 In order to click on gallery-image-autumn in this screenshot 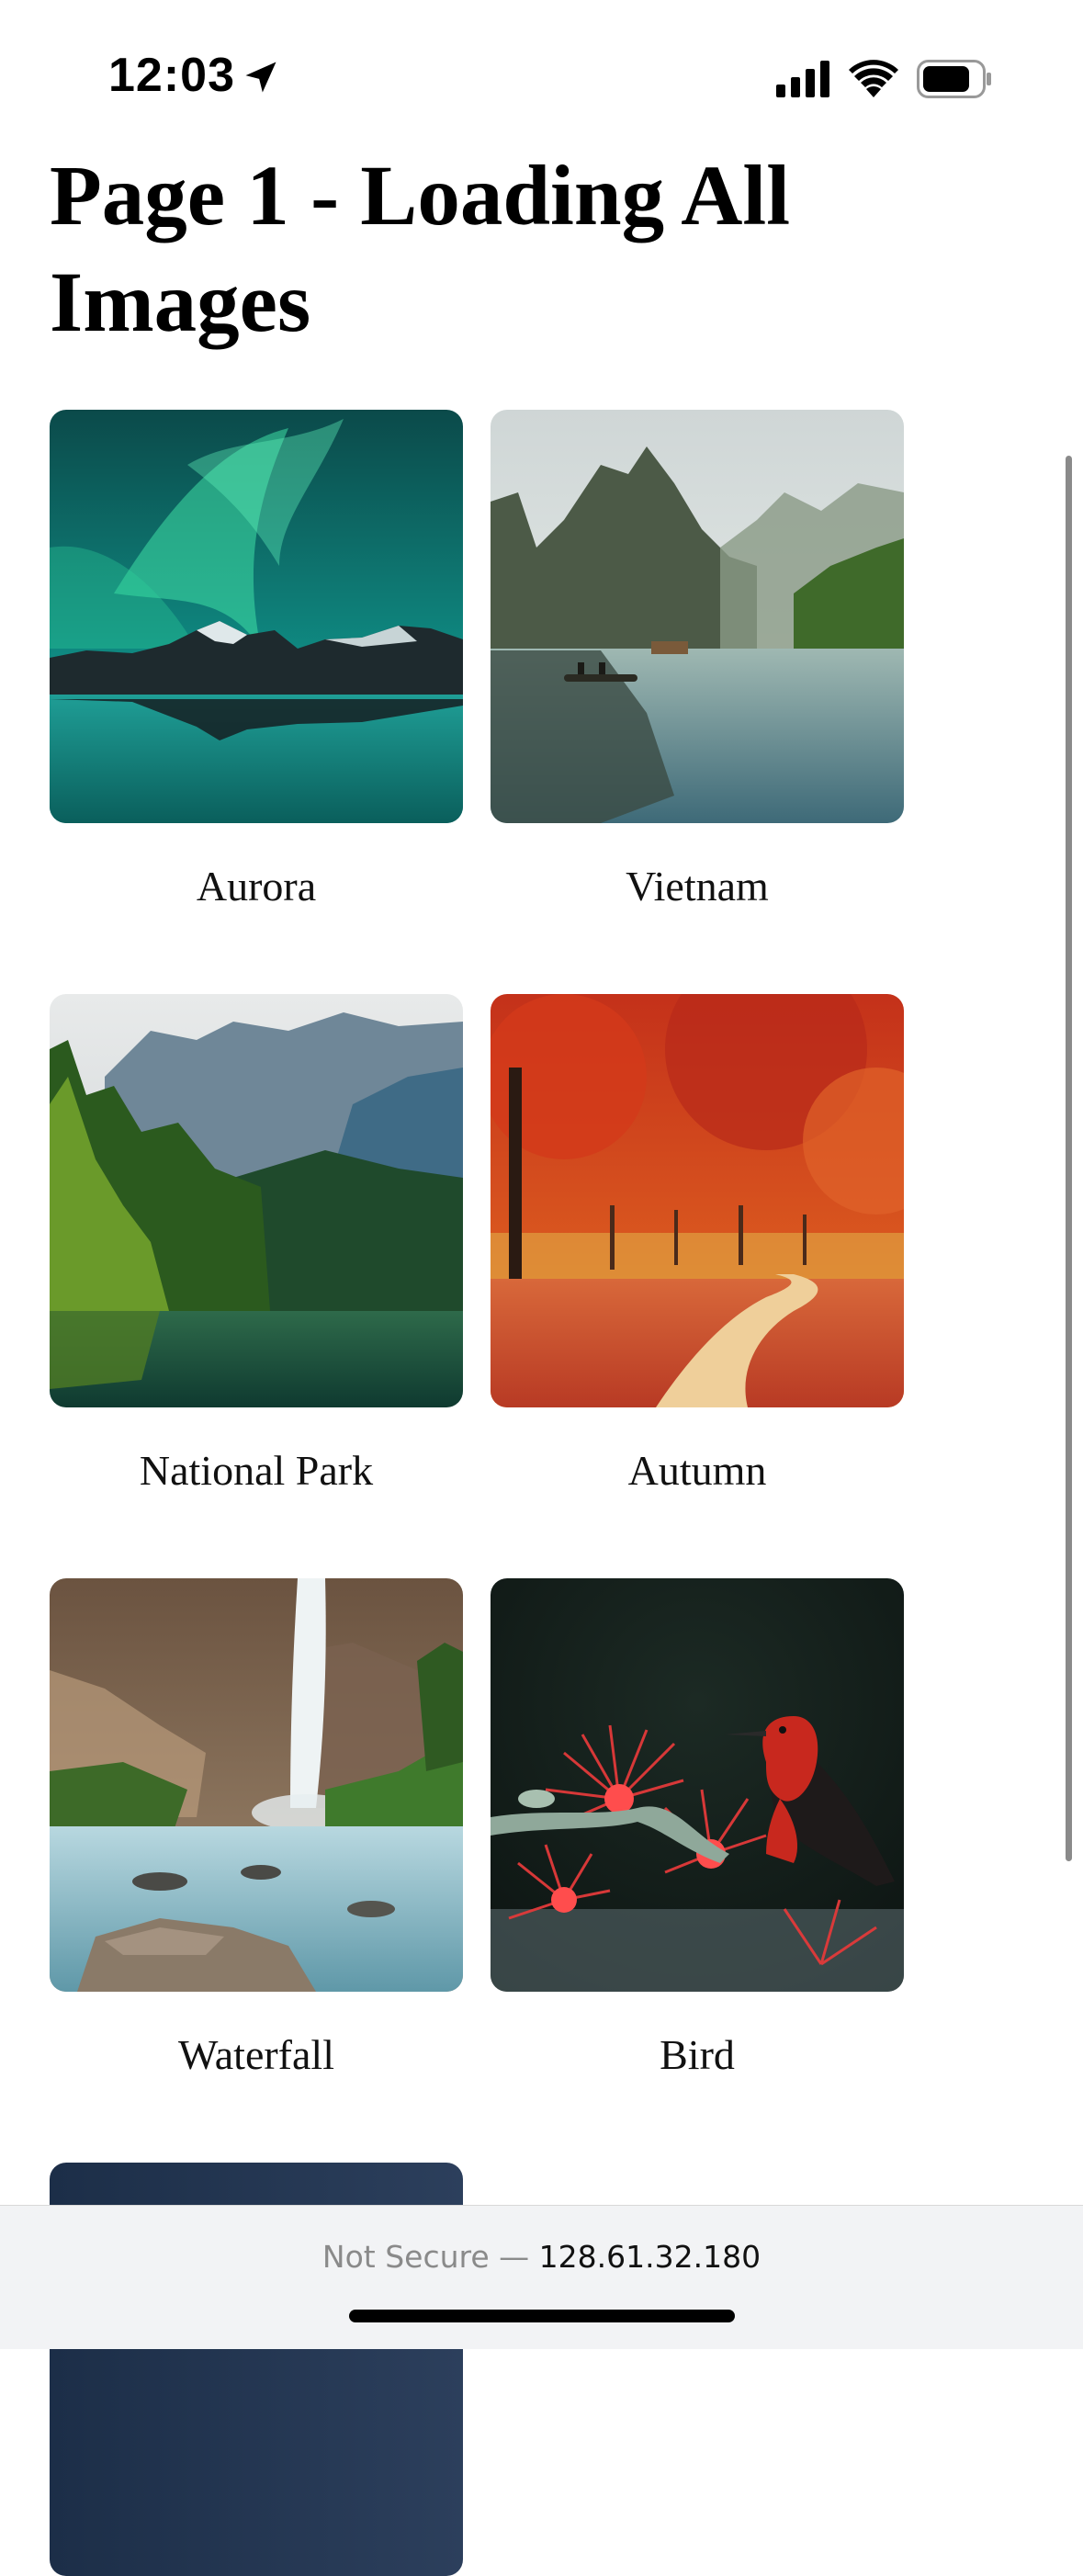, I will do `click(697, 1200)`.